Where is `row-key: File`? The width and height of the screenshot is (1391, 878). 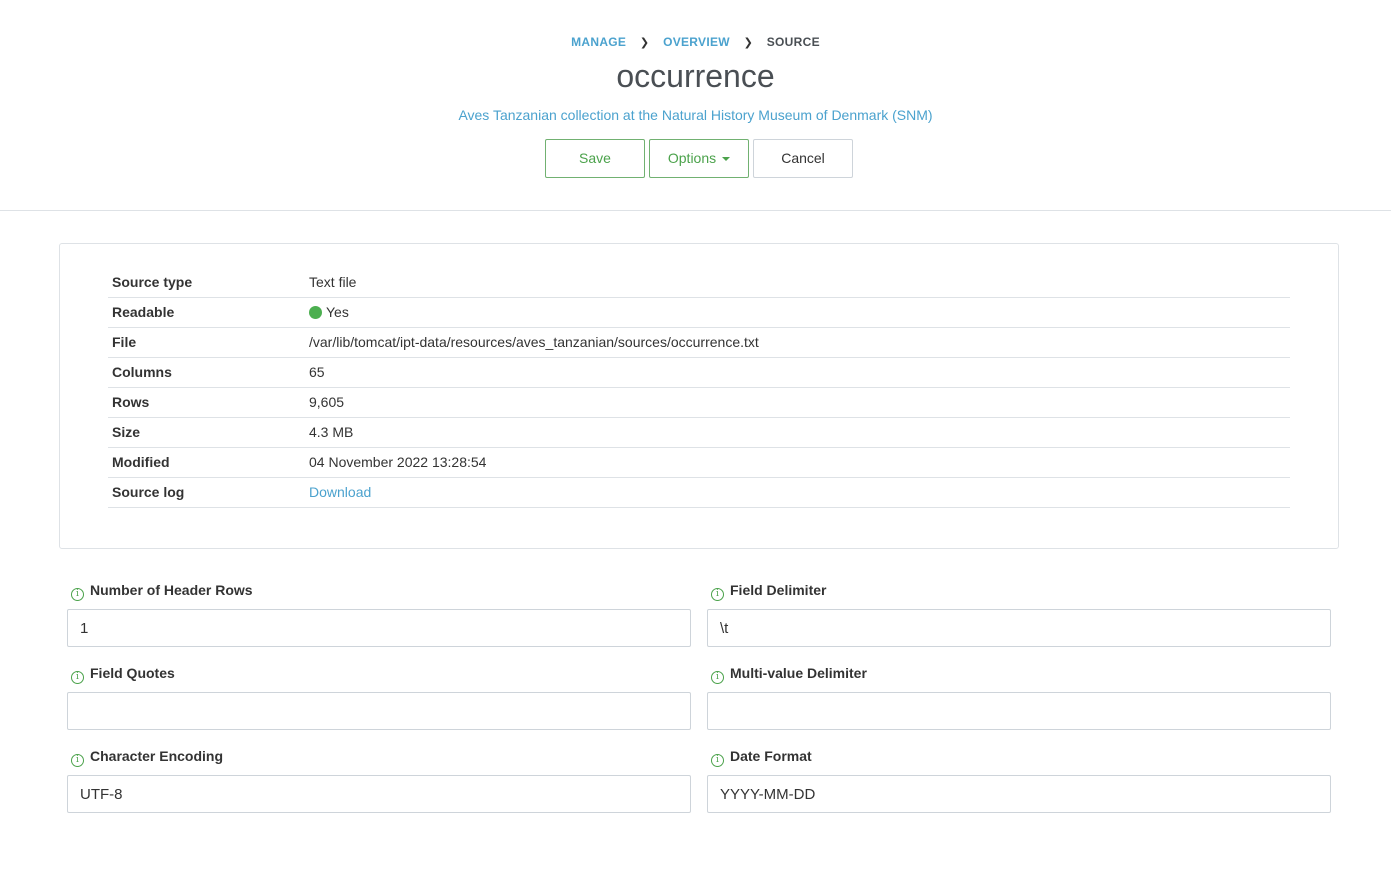 row-key: File is located at coordinates (206, 342).